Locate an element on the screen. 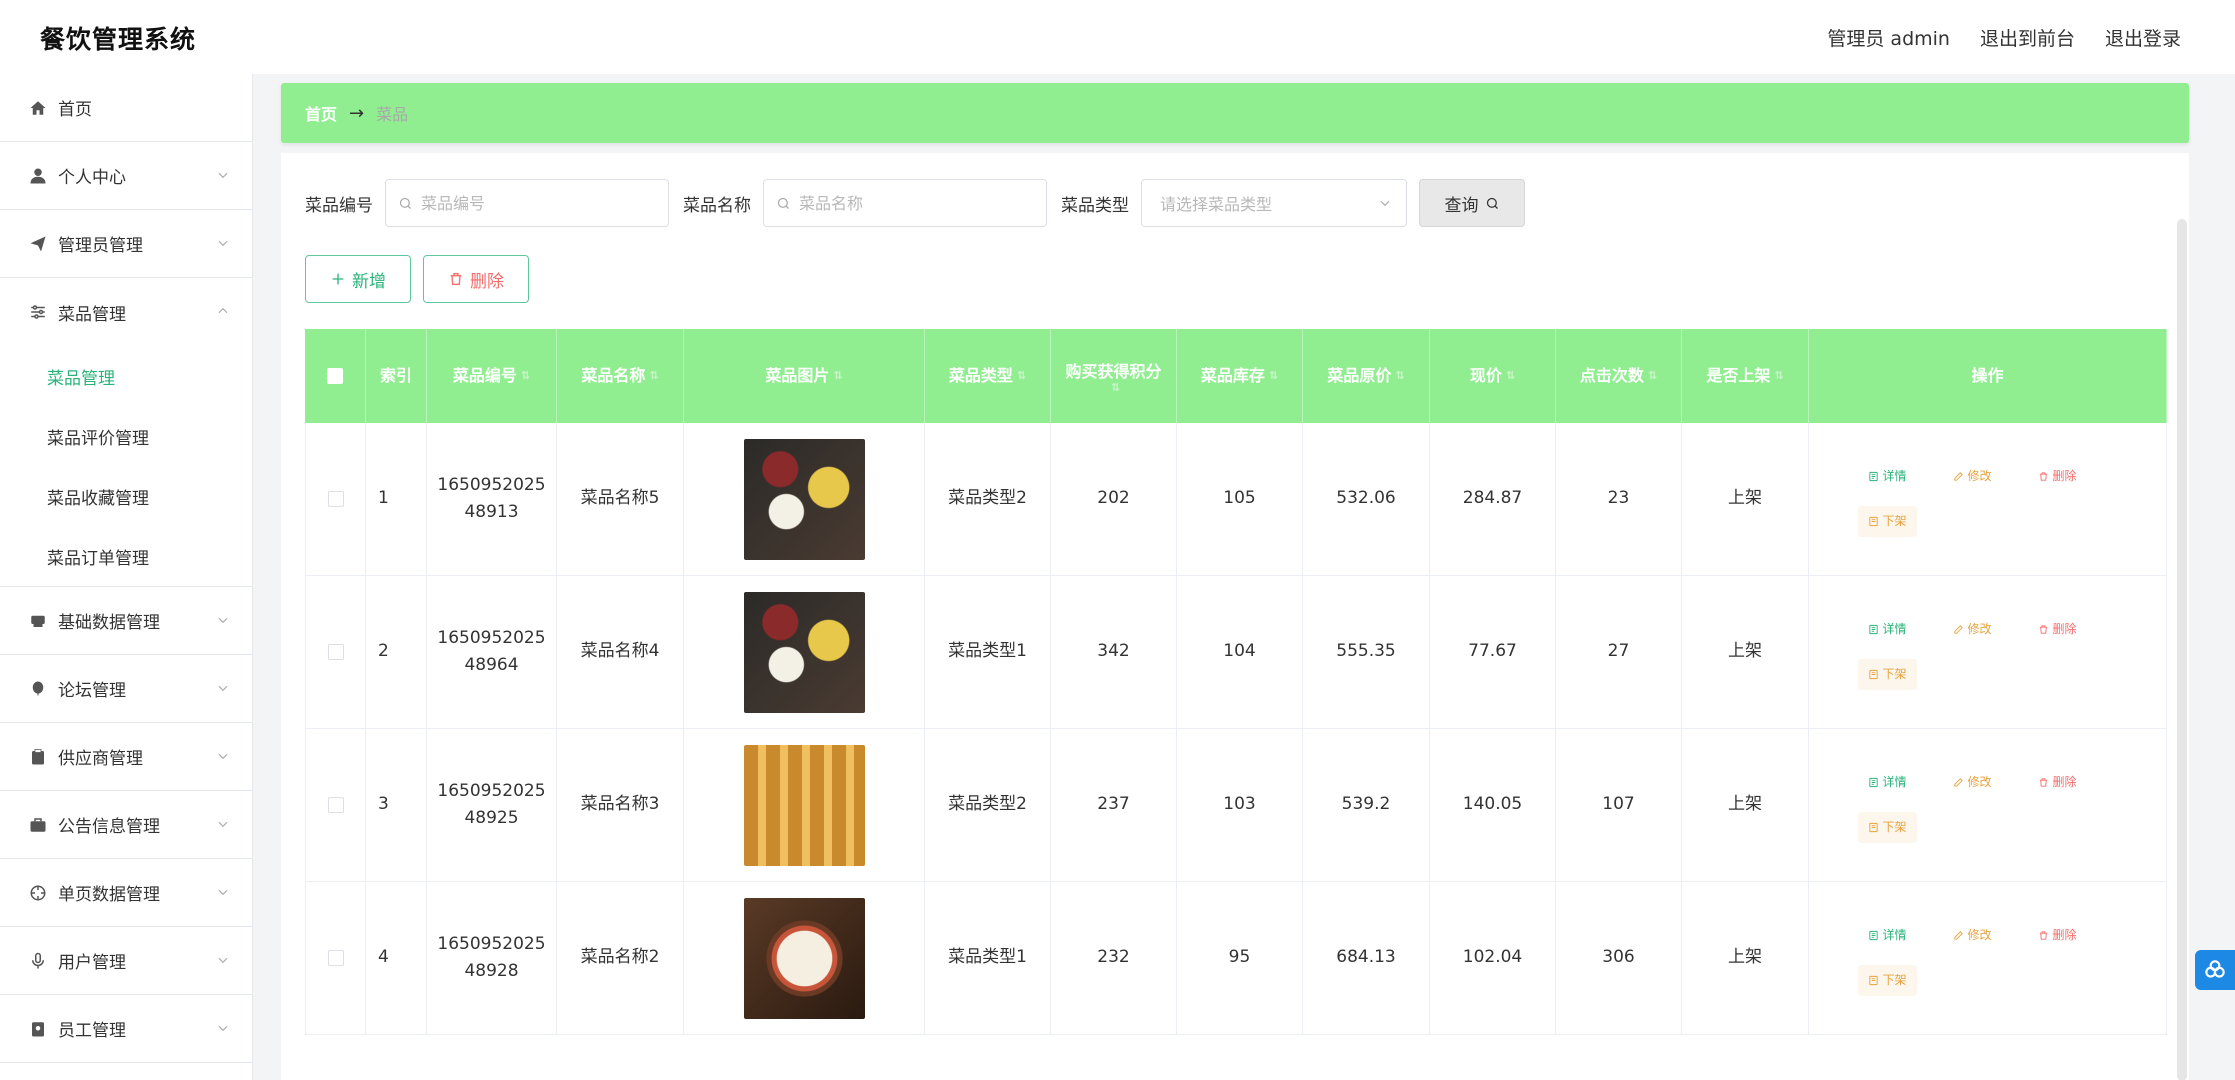 The width and height of the screenshot is (2235, 1080). home-icon is located at coordinates (38, 108).